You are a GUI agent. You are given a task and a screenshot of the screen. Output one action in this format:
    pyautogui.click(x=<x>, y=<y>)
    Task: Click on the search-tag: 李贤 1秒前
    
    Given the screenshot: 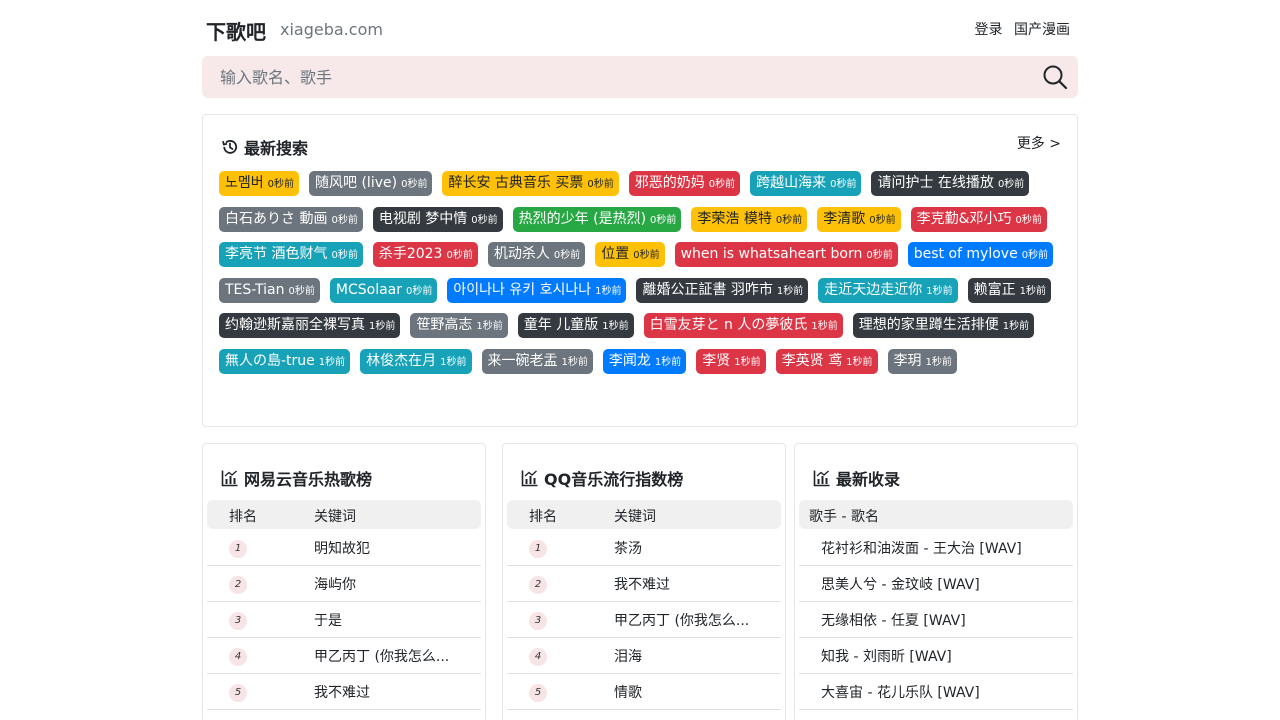 What is the action you would take?
    pyautogui.click(x=731, y=361)
    